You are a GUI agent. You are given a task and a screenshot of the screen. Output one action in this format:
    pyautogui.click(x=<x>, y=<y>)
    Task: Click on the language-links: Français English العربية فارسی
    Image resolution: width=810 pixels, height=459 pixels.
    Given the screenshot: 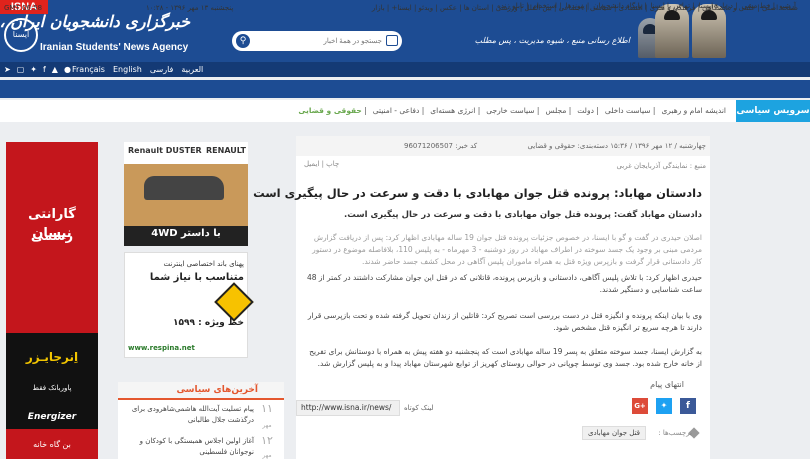 What is the action you would take?
    pyautogui.click(x=141, y=69)
    